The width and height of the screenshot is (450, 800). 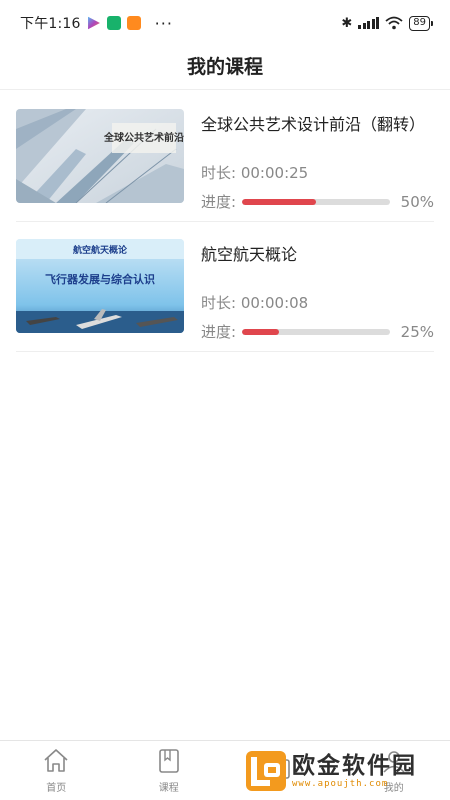 I want to click on duration-value: 00:00:08, so click(x=274, y=303).